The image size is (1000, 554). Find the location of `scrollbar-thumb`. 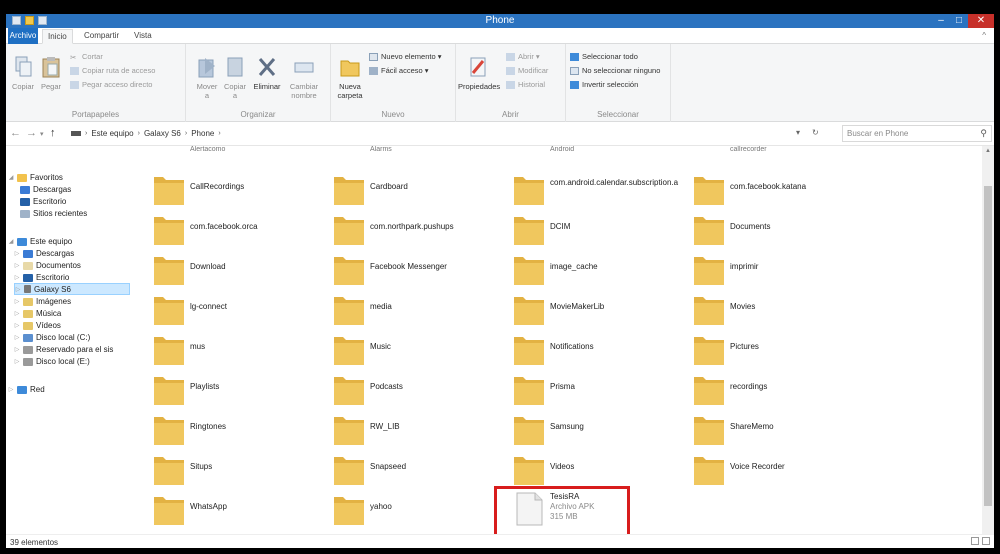

scrollbar-thumb is located at coordinates (988, 346).